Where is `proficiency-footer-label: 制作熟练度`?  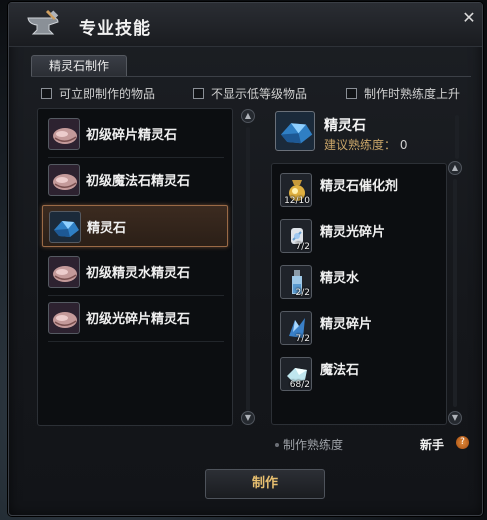
proficiency-footer-label: 制作熟练度 is located at coordinates (313, 445).